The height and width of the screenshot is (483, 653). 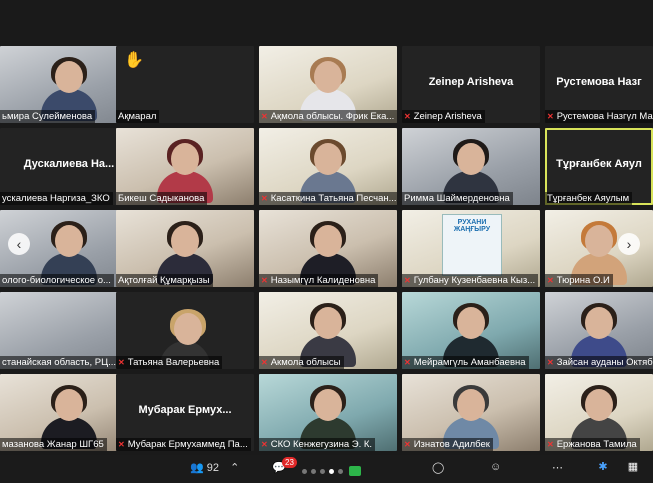 I want to click on share-screen-icon, so click(x=355, y=471).